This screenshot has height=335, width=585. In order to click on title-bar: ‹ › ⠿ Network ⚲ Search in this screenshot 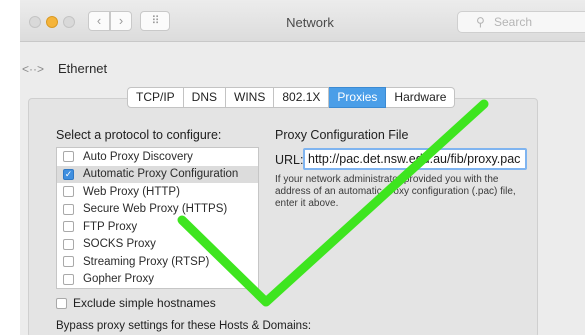, I will do `click(302, 21)`.